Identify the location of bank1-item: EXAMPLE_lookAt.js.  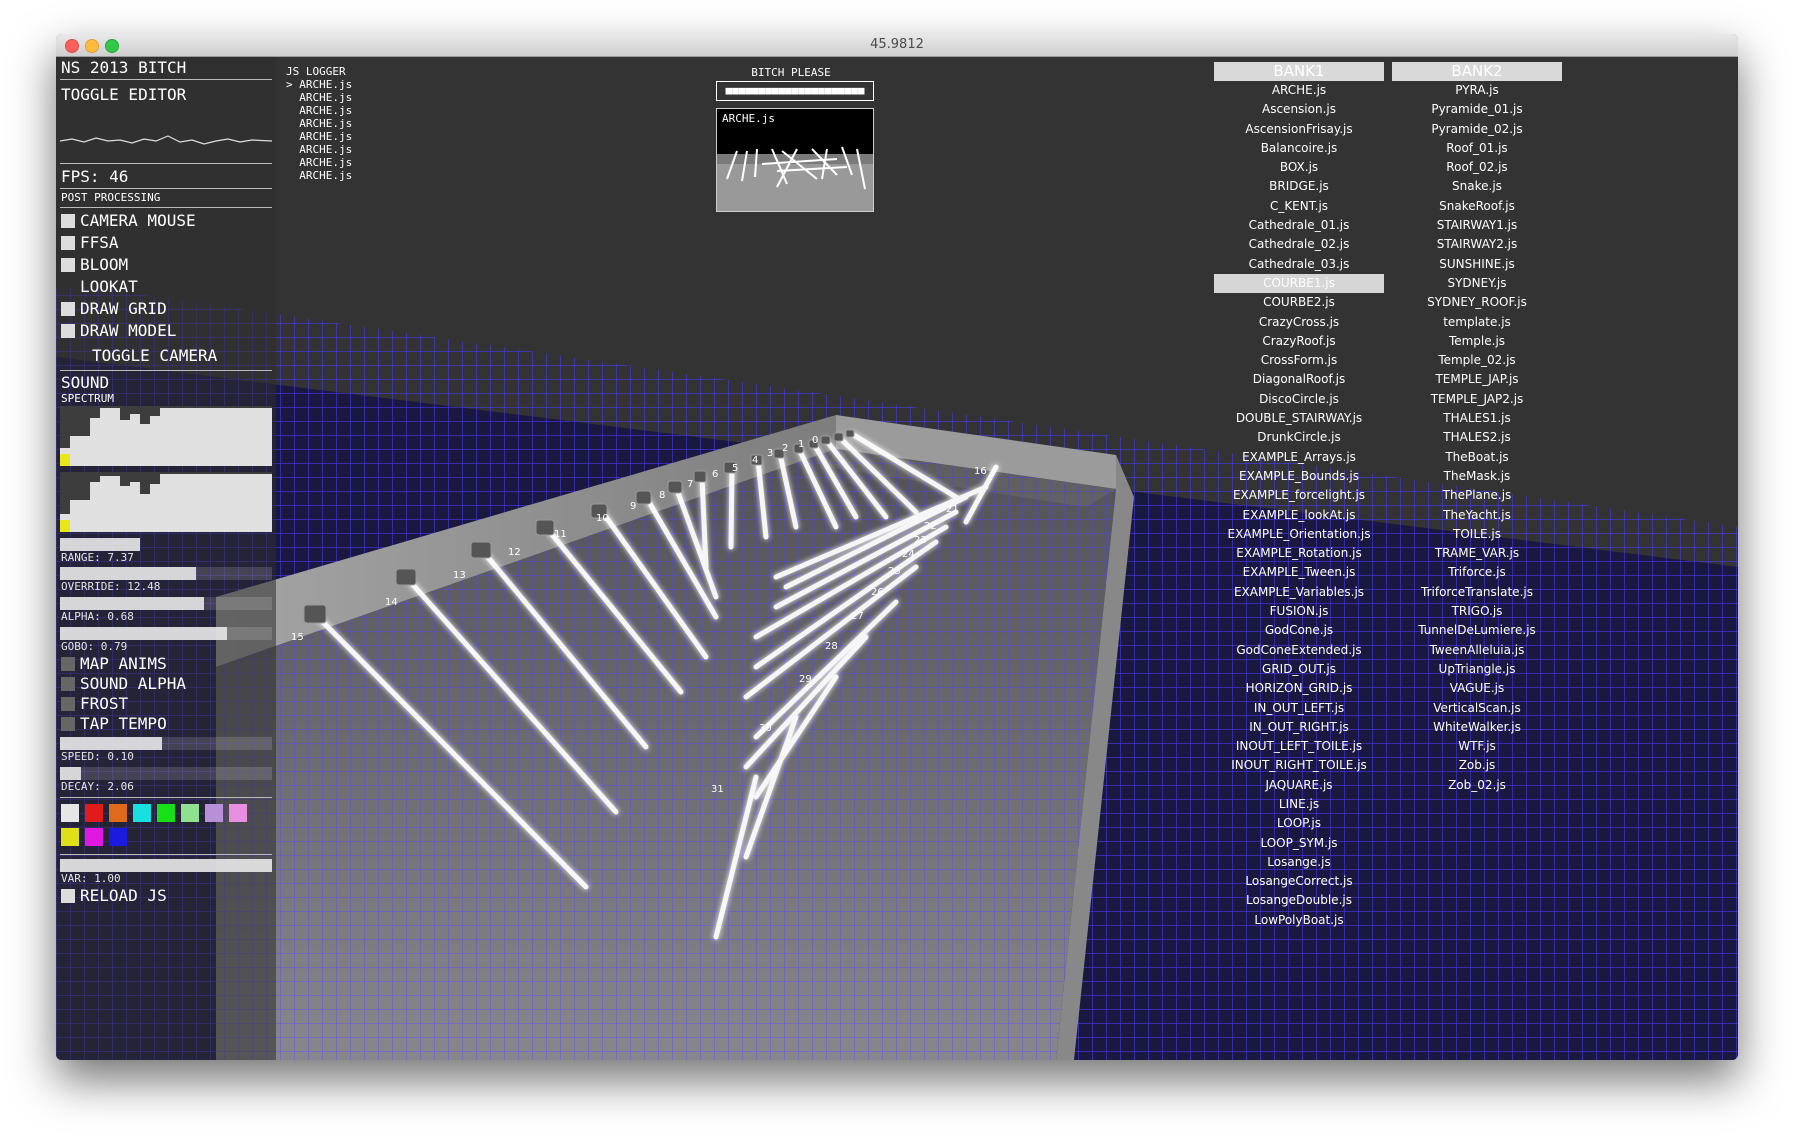
(1299, 515).